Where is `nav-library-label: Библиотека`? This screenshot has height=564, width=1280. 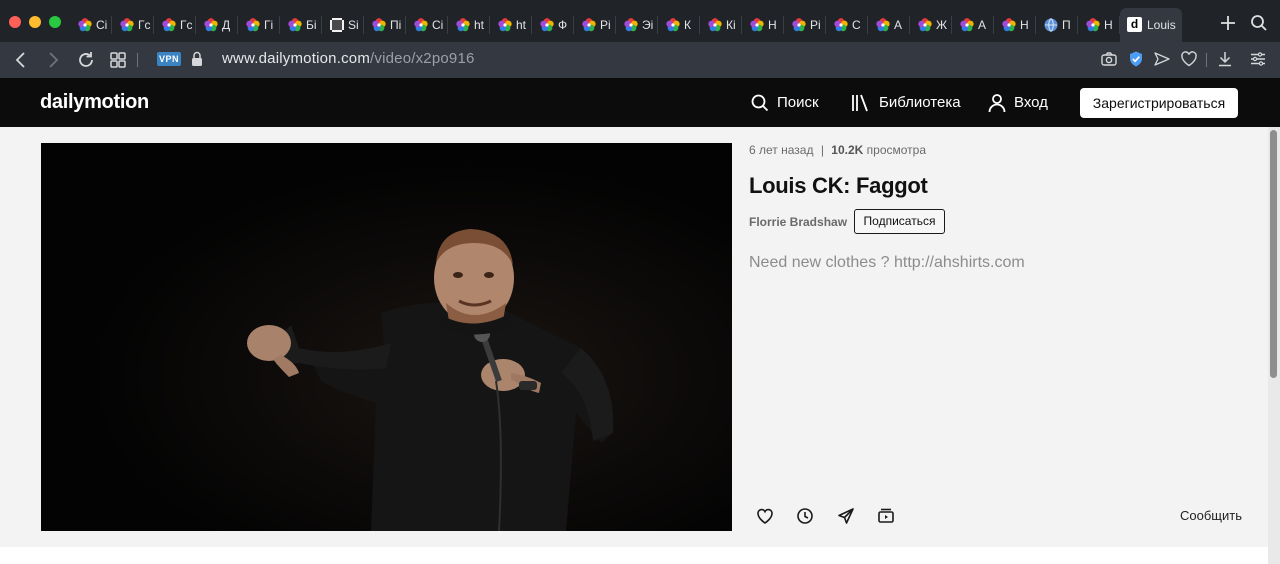
nav-library-label: Библиотека is located at coordinates (920, 102).